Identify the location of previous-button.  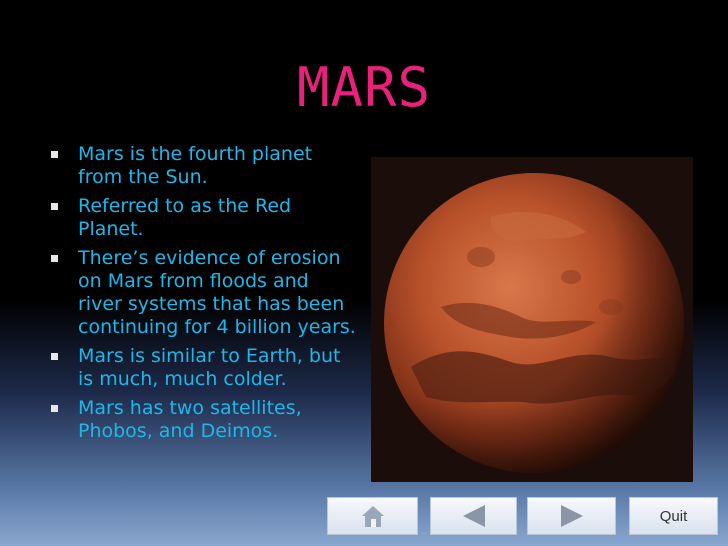
(473, 516).